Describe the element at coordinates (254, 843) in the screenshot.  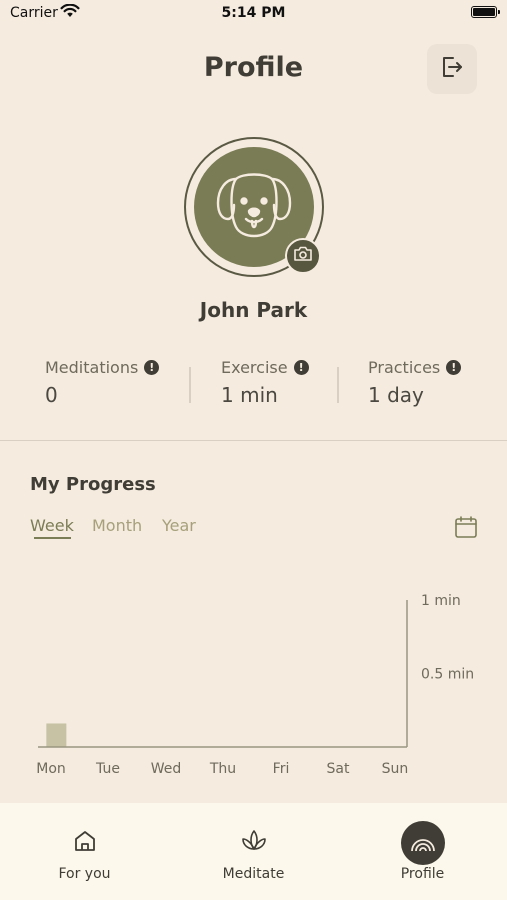
I see `lotus-icon` at that location.